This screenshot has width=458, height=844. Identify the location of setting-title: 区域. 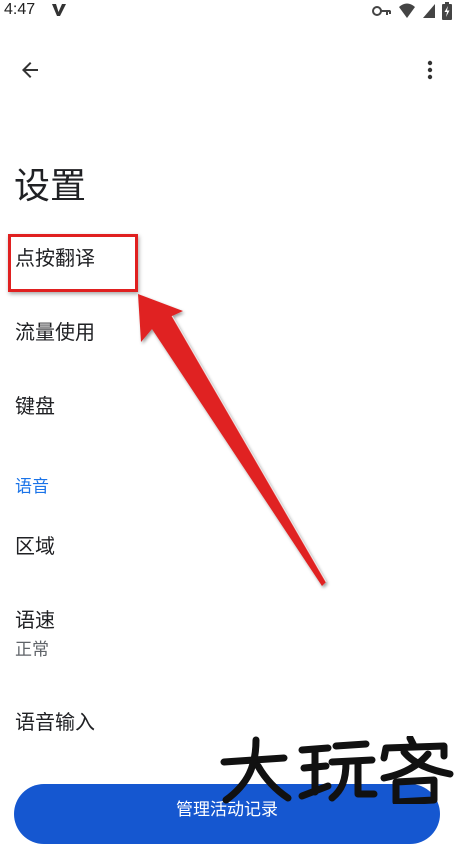
(35, 546).